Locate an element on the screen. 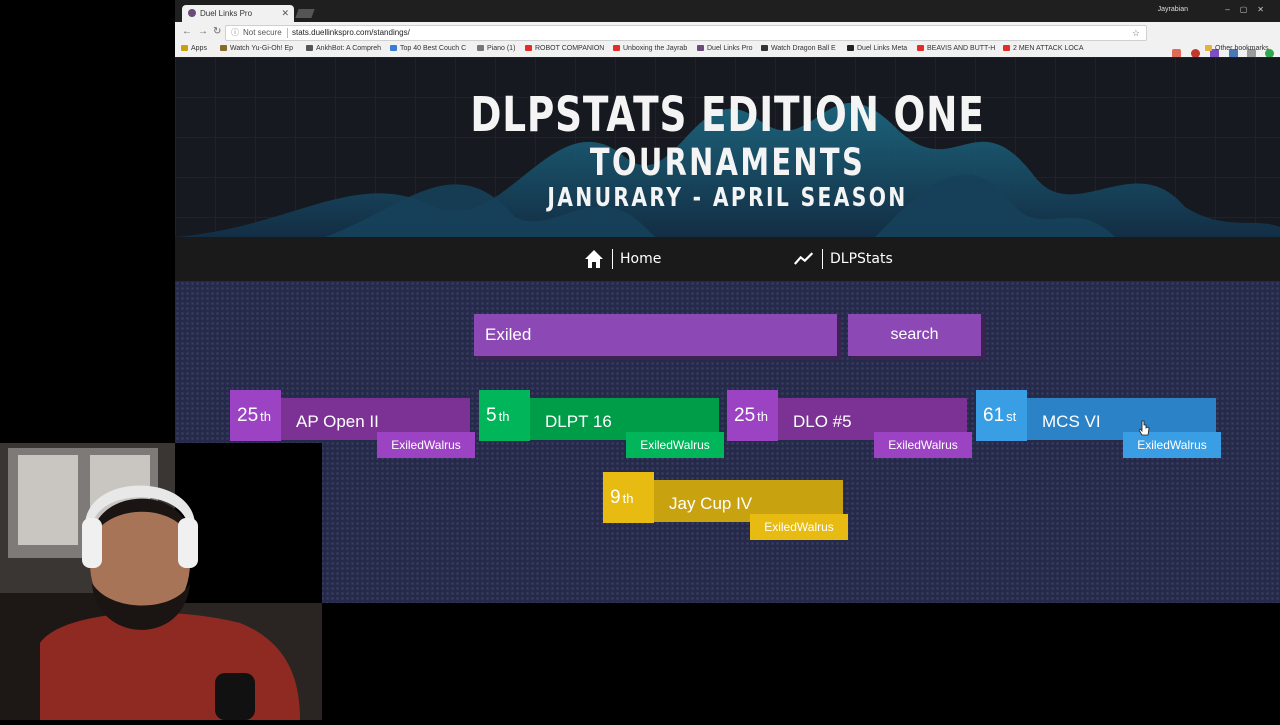  security-label: Not secure is located at coordinates (262, 32).